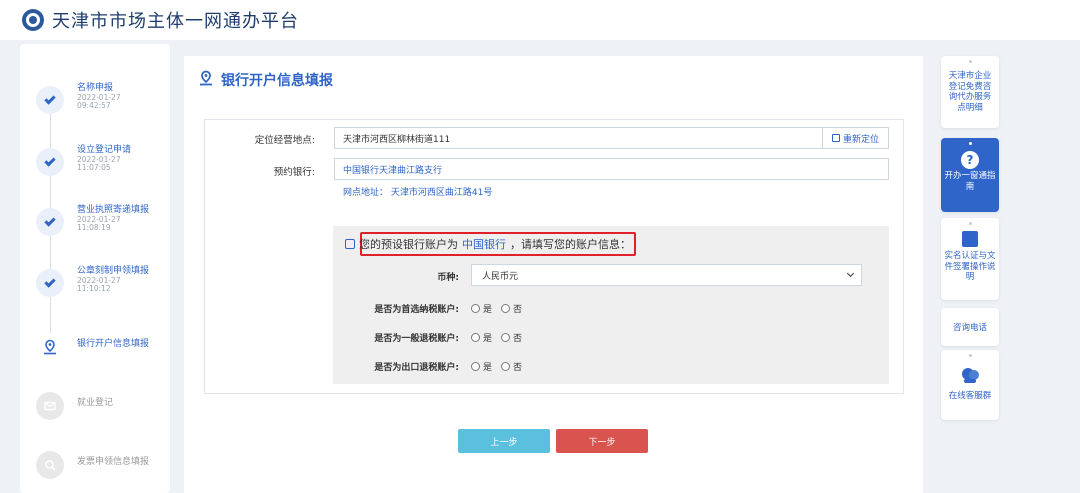  Describe the element at coordinates (95, 403) in the screenshot. I see `step-label: 就业登记` at that location.